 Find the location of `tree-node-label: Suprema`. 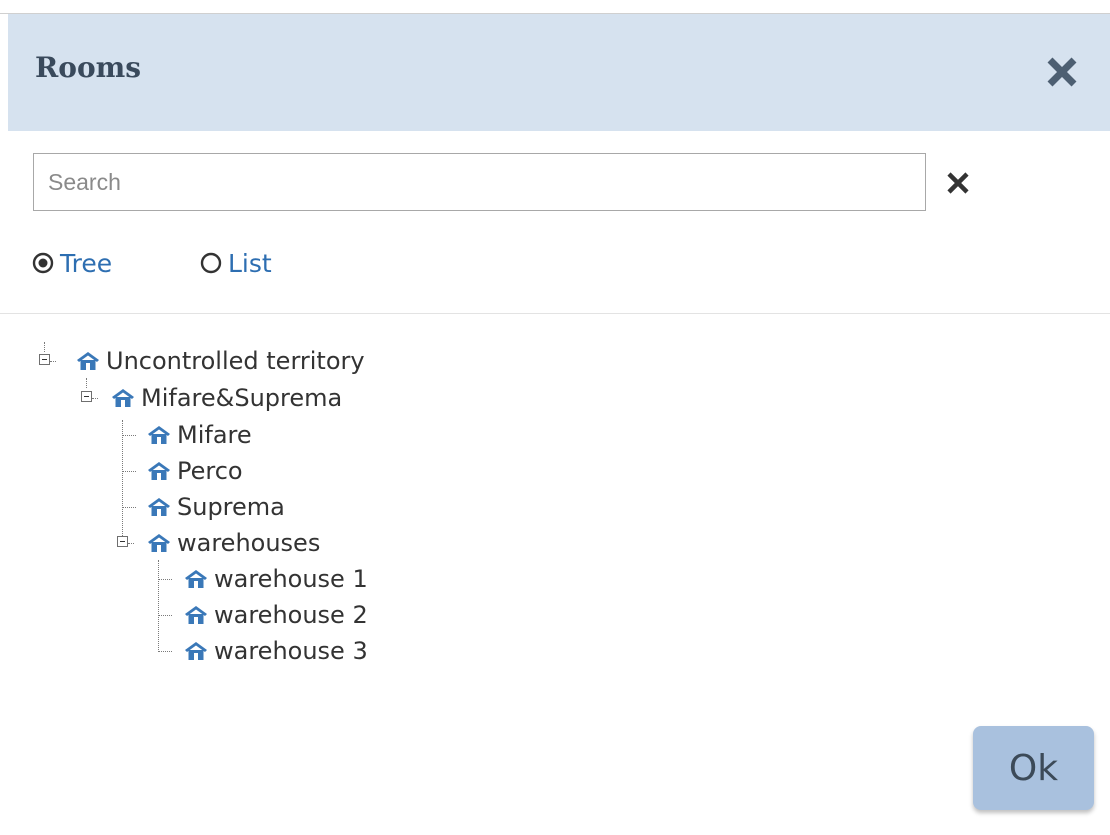

tree-node-label: Suprema is located at coordinates (231, 507).